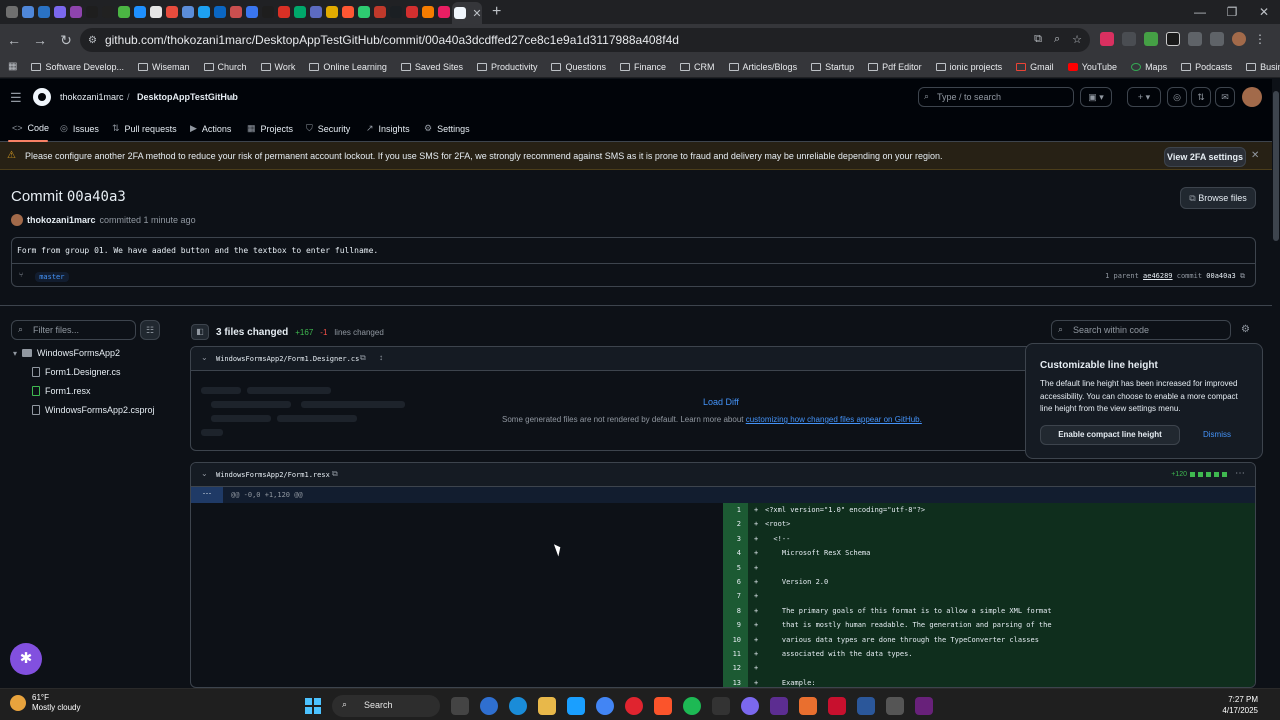 This screenshot has width=1280, height=720. What do you see at coordinates (732, 654) in the screenshot?
I see `line-number: 11` at bounding box center [732, 654].